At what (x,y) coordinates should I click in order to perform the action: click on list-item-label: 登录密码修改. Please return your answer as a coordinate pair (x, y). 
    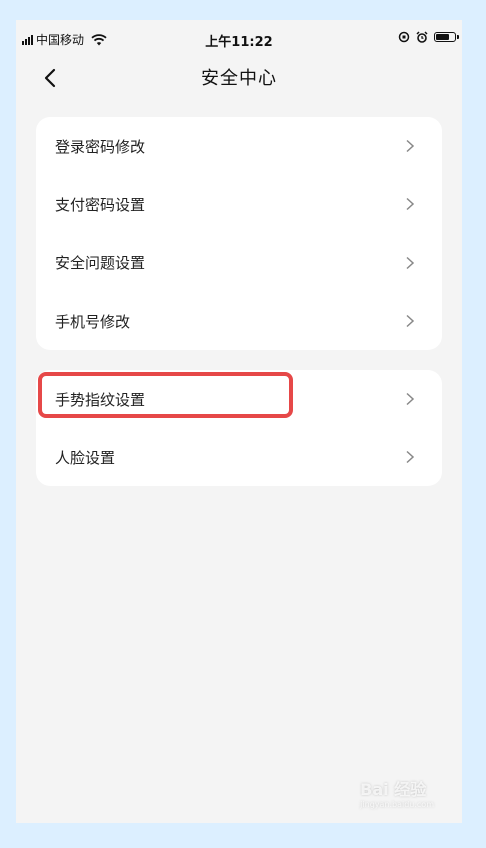
    Looking at the image, I should click on (100, 146).